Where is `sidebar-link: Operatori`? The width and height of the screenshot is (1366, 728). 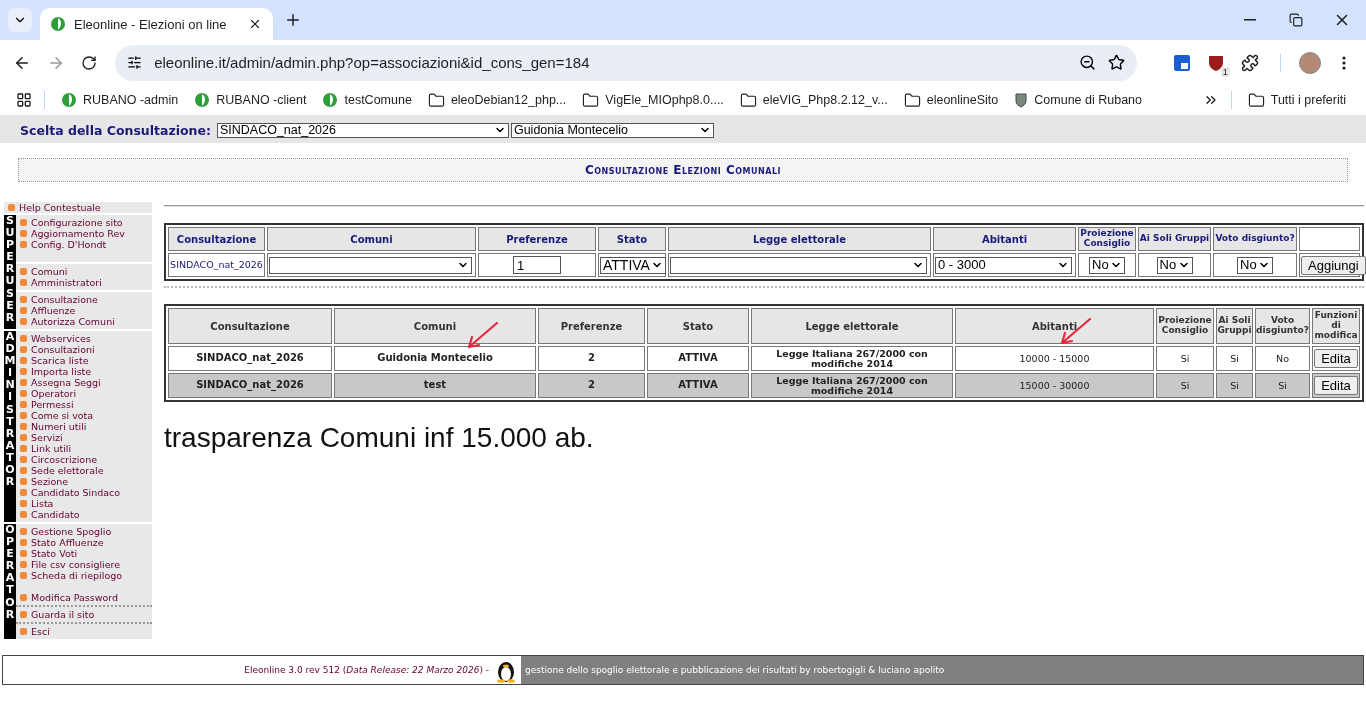
sidebar-link: Operatori is located at coordinates (54, 393).